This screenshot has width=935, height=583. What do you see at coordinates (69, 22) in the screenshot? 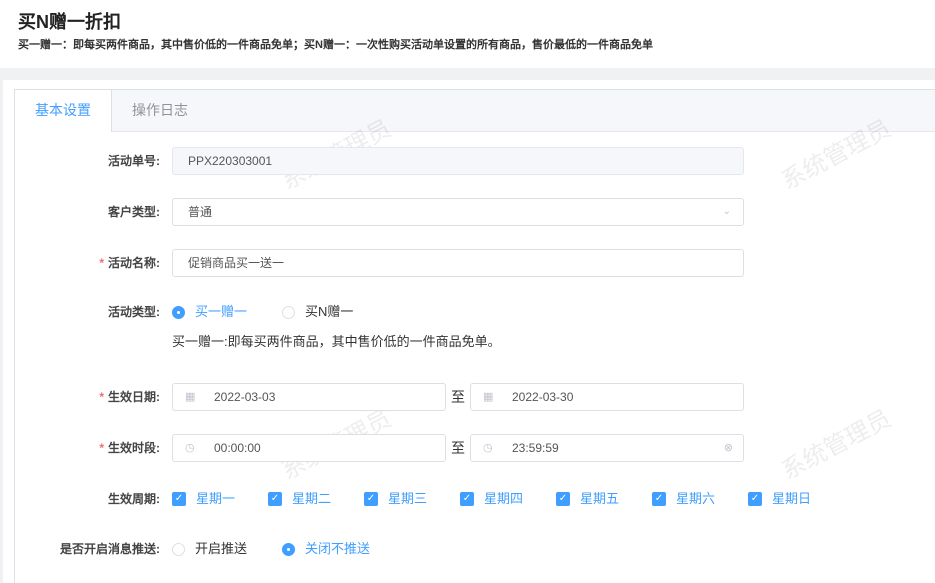
I see `page-title: 买N赠一折扣` at bounding box center [69, 22].